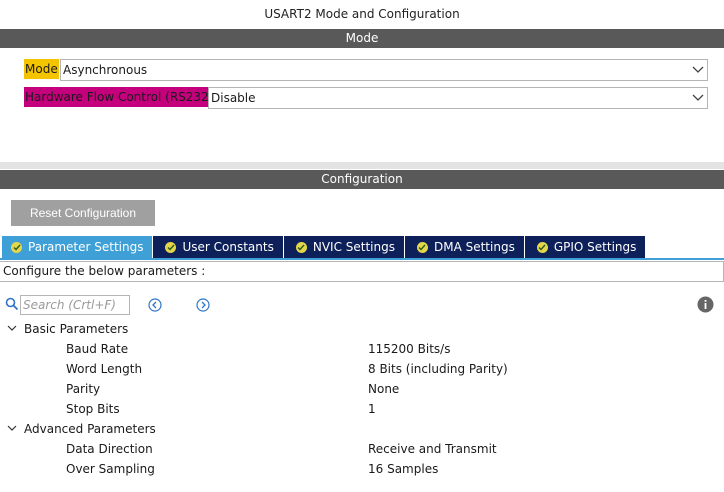  What do you see at coordinates (362, 179) in the screenshot?
I see `configuration-section-header: Configuration` at bounding box center [362, 179].